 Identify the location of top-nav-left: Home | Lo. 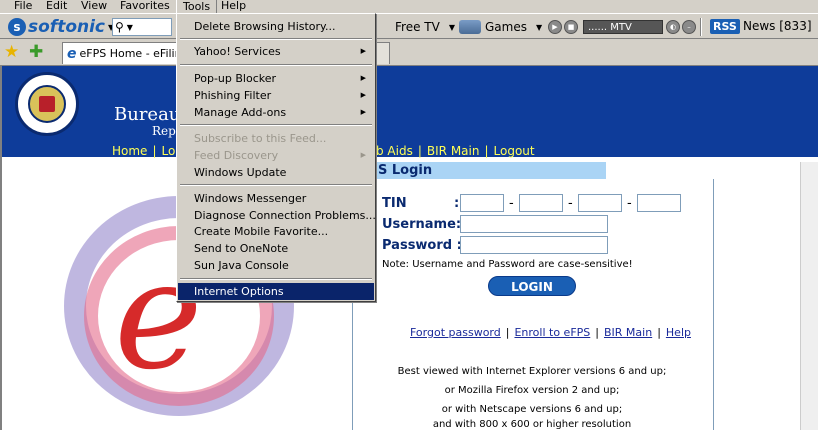
(143, 151).